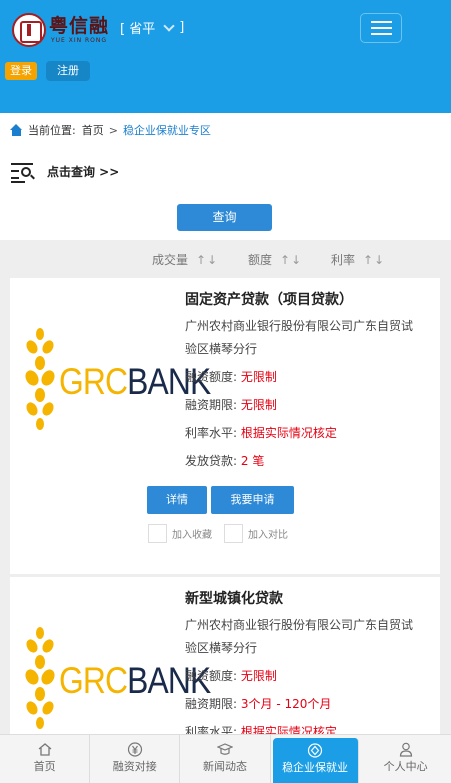 Image resolution: width=451 pixels, height=783 pixels. What do you see at coordinates (21, 71) in the screenshot?
I see `login-button: 登录` at bounding box center [21, 71].